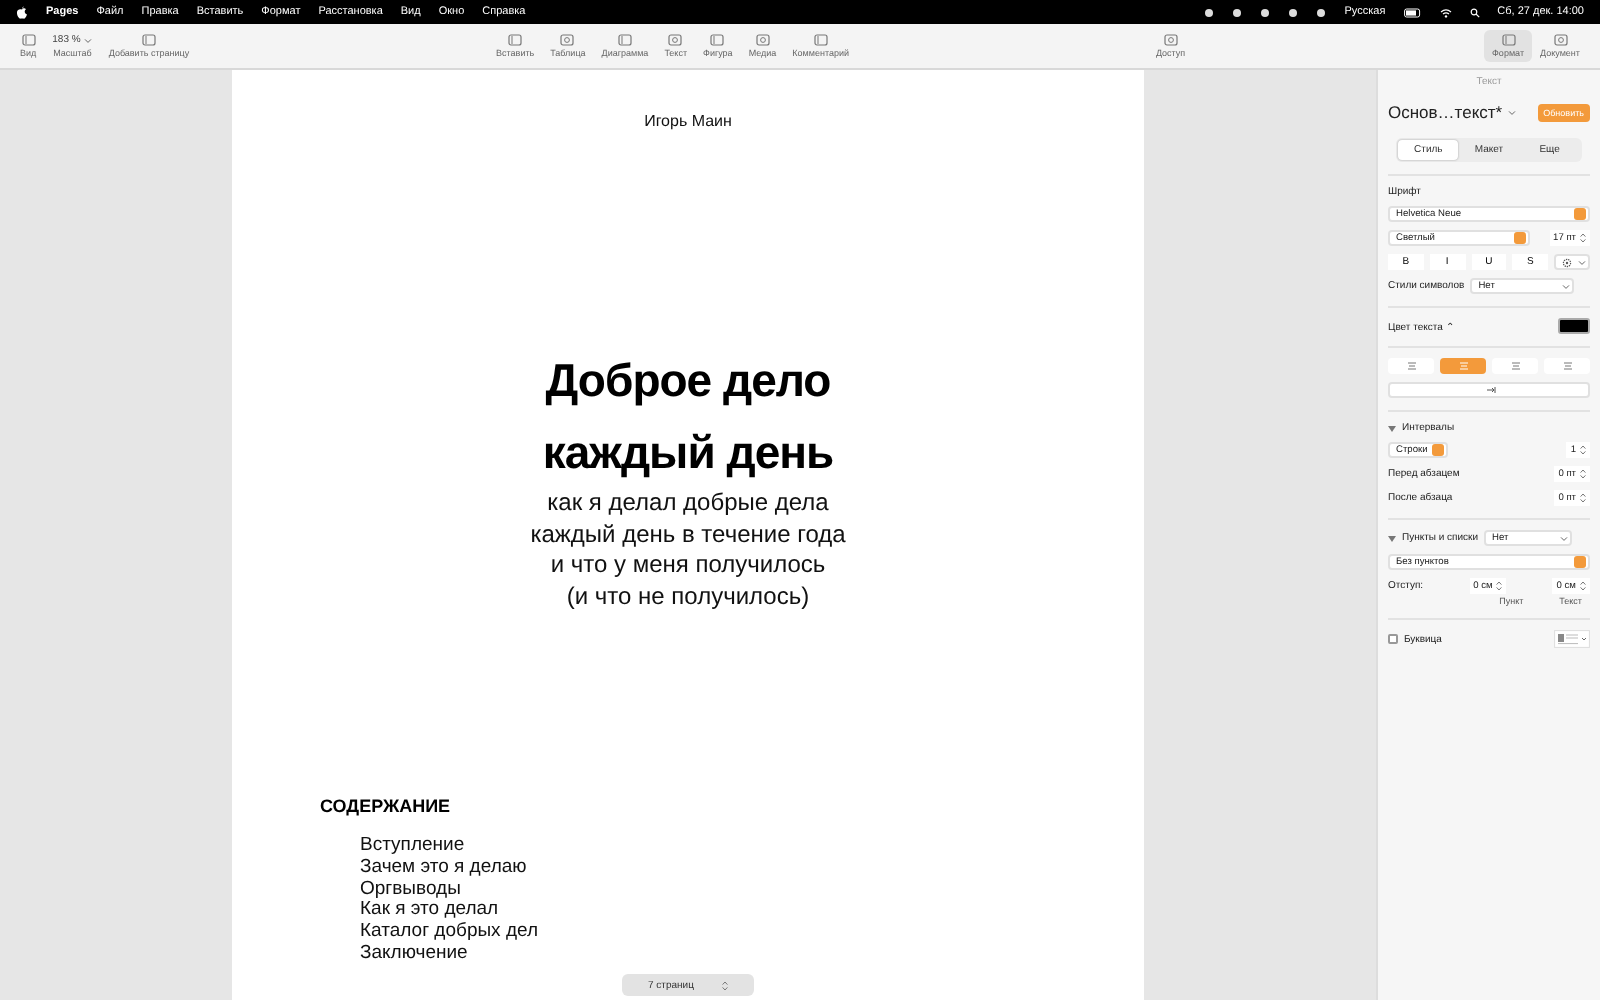 Image resolution: width=1600 pixels, height=1000 pixels. I want to click on toc-item: Зачем это я делаю, so click(444, 868).